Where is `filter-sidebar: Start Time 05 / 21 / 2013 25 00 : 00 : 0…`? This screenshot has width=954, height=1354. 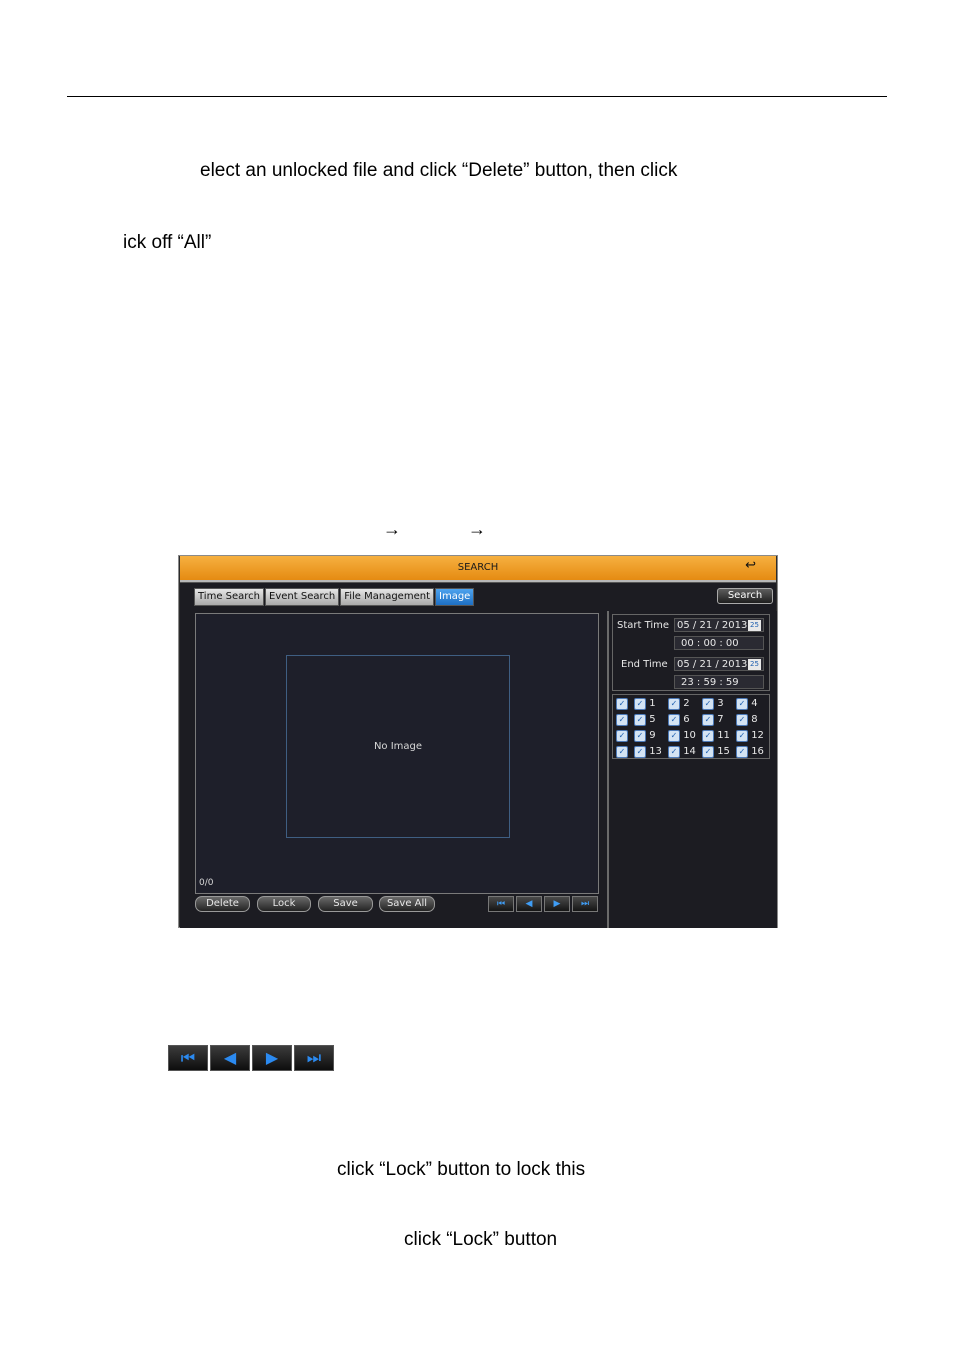
filter-sidebar: Start Time 05 / 21 / 2013 25 00 : 00 : 0… is located at coordinates (692, 769).